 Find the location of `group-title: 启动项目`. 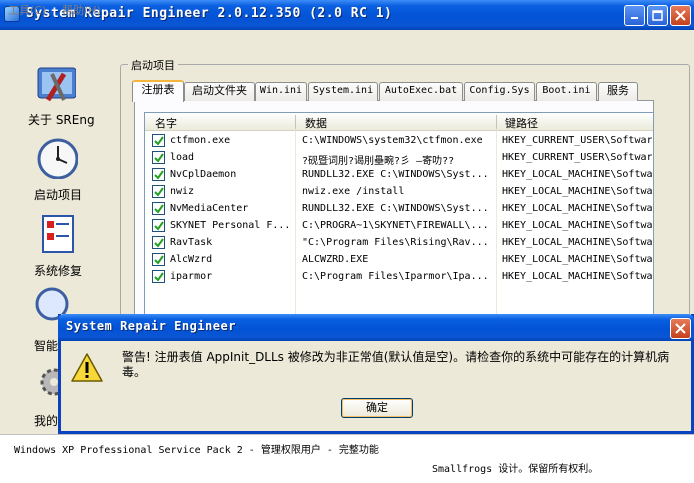

group-title: 启动项目 is located at coordinates (153, 65).